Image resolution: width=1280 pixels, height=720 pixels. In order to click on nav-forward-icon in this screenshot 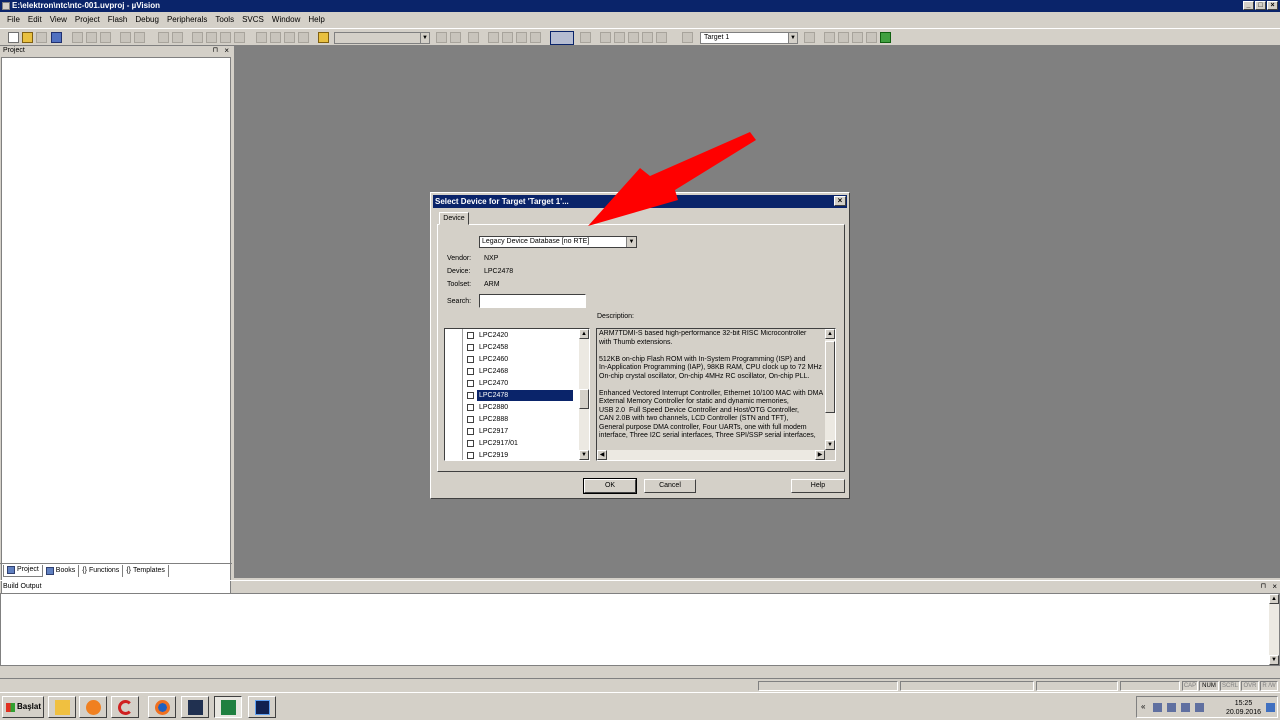, I will do `click(177, 37)`.